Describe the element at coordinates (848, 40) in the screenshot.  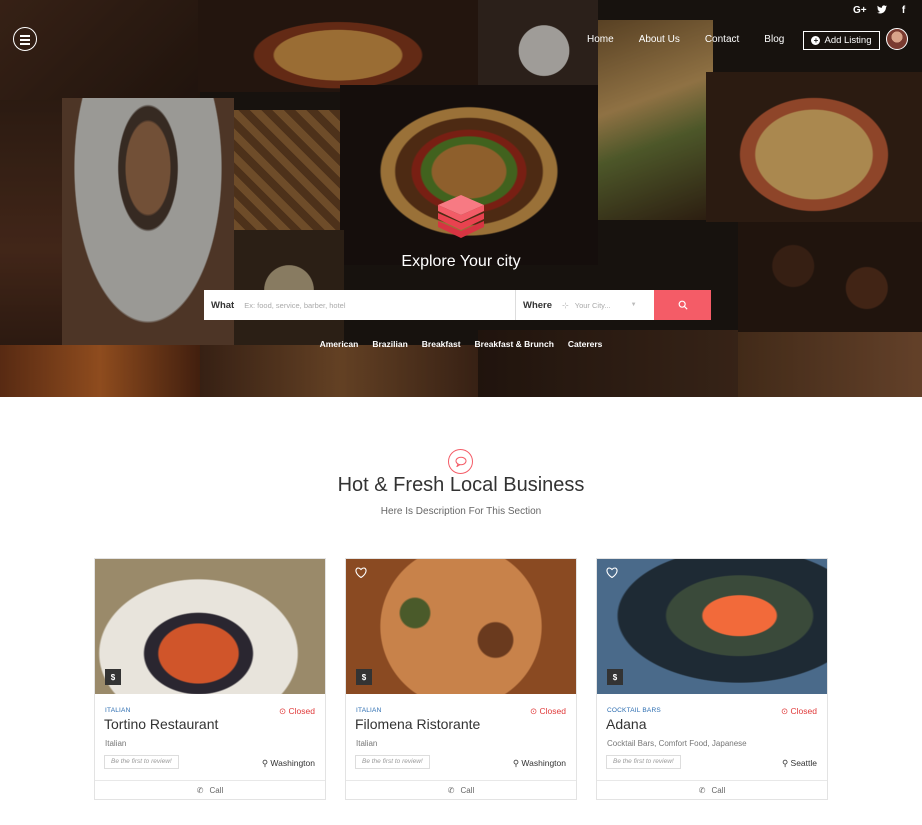
I see `add-listing-label: Add Listing` at that location.